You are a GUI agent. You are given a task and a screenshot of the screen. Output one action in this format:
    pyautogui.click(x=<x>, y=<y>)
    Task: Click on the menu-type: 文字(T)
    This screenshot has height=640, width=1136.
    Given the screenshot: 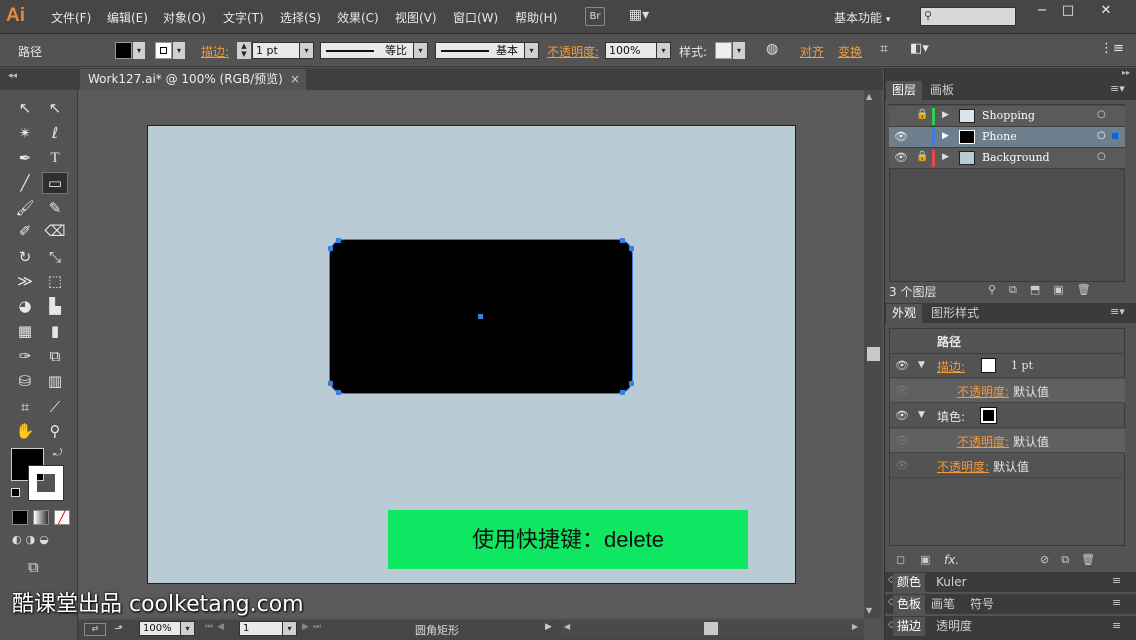 What is the action you would take?
    pyautogui.click(x=243, y=17)
    